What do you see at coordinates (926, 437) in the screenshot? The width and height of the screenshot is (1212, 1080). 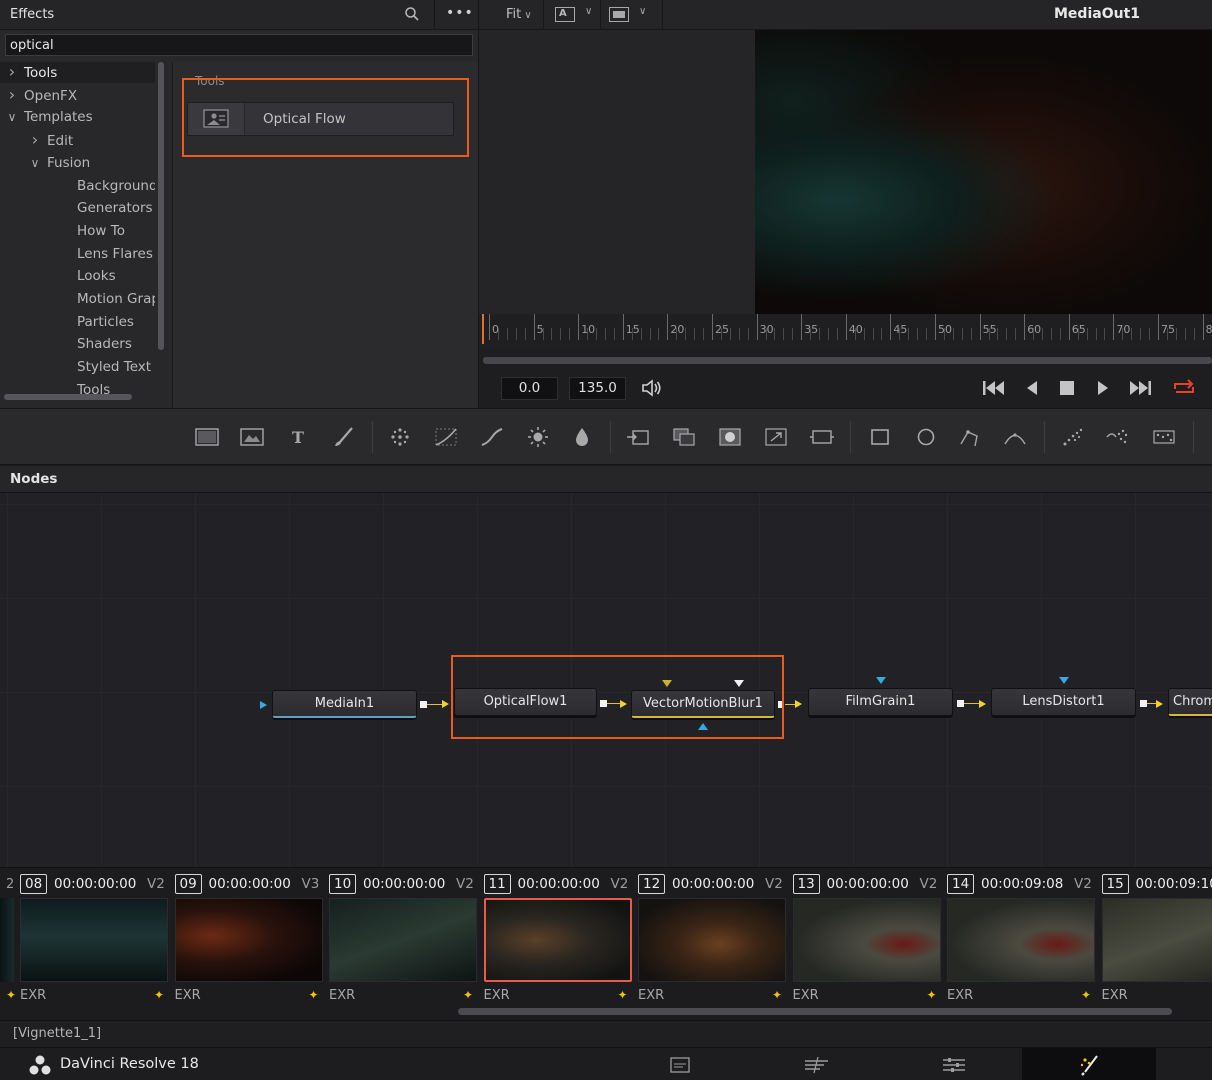 I see `ellipse-mask-icon` at bounding box center [926, 437].